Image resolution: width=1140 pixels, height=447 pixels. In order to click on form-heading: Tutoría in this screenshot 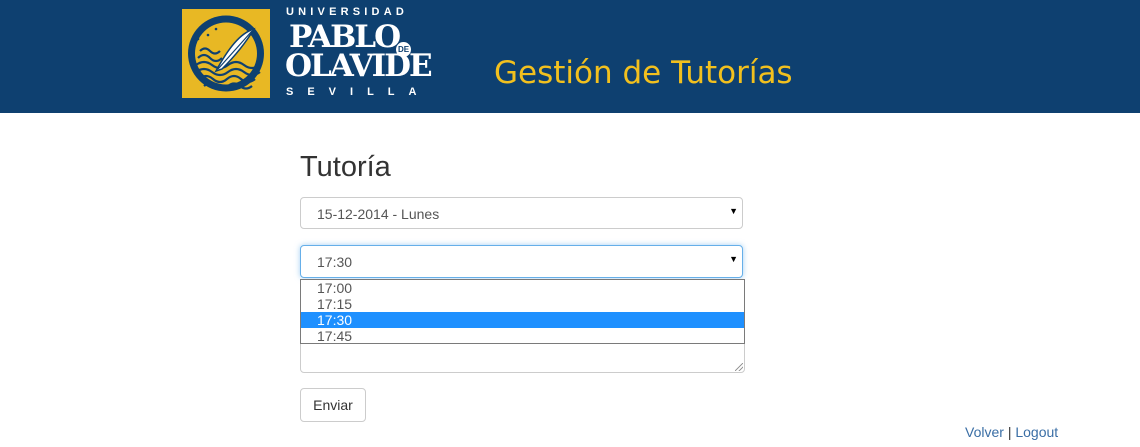, I will do `click(345, 167)`.